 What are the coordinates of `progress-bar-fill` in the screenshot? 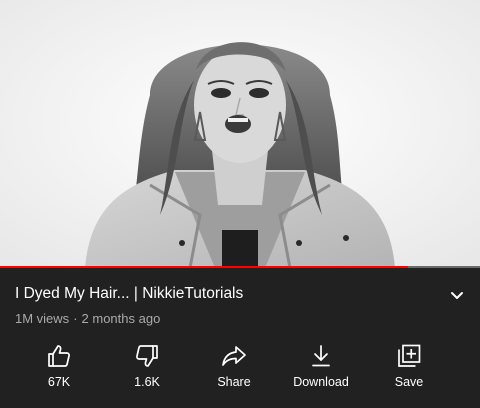 It's located at (204, 267).